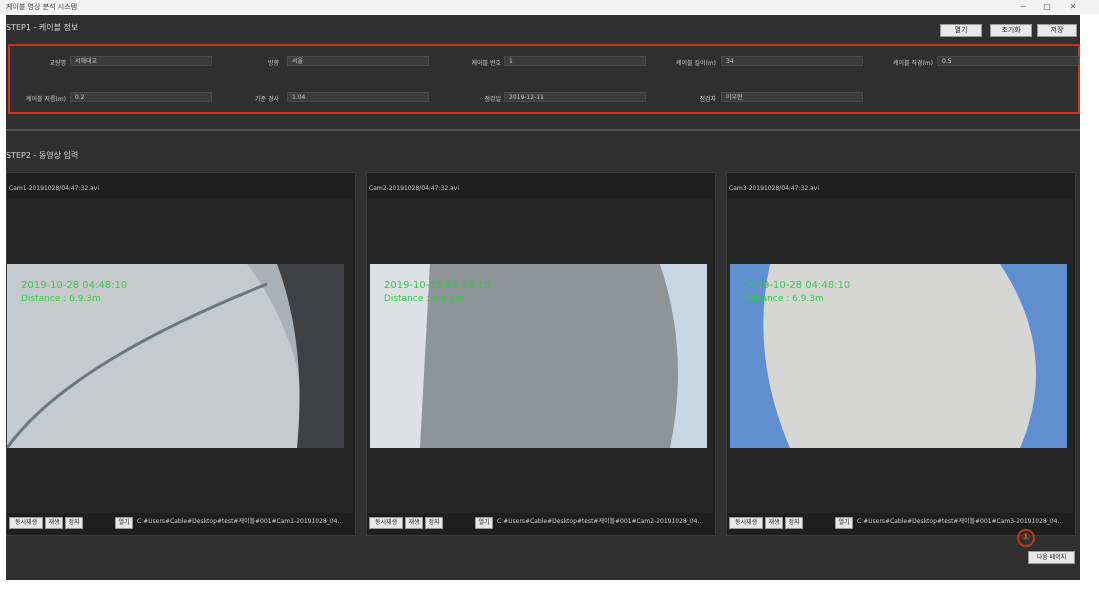  What do you see at coordinates (1057, 30) in the screenshot?
I see `save-button: 저장` at bounding box center [1057, 30].